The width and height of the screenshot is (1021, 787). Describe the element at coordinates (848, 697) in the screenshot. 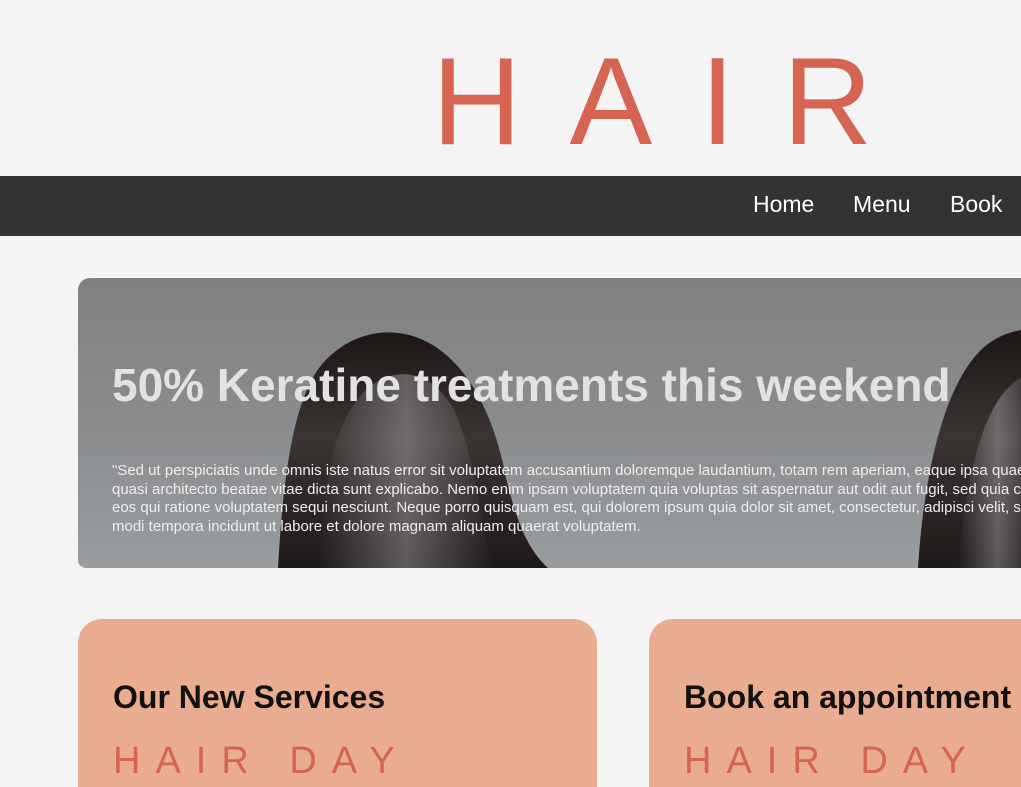

I see `booking-card-title: Book an appointment` at that location.